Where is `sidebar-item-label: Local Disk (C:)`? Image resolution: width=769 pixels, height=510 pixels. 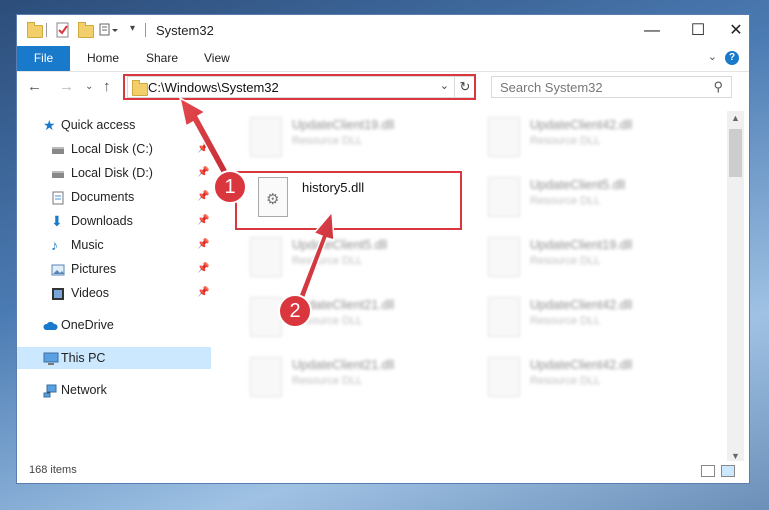 sidebar-item-label: Local Disk (C:) is located at coordinates (112, 149).